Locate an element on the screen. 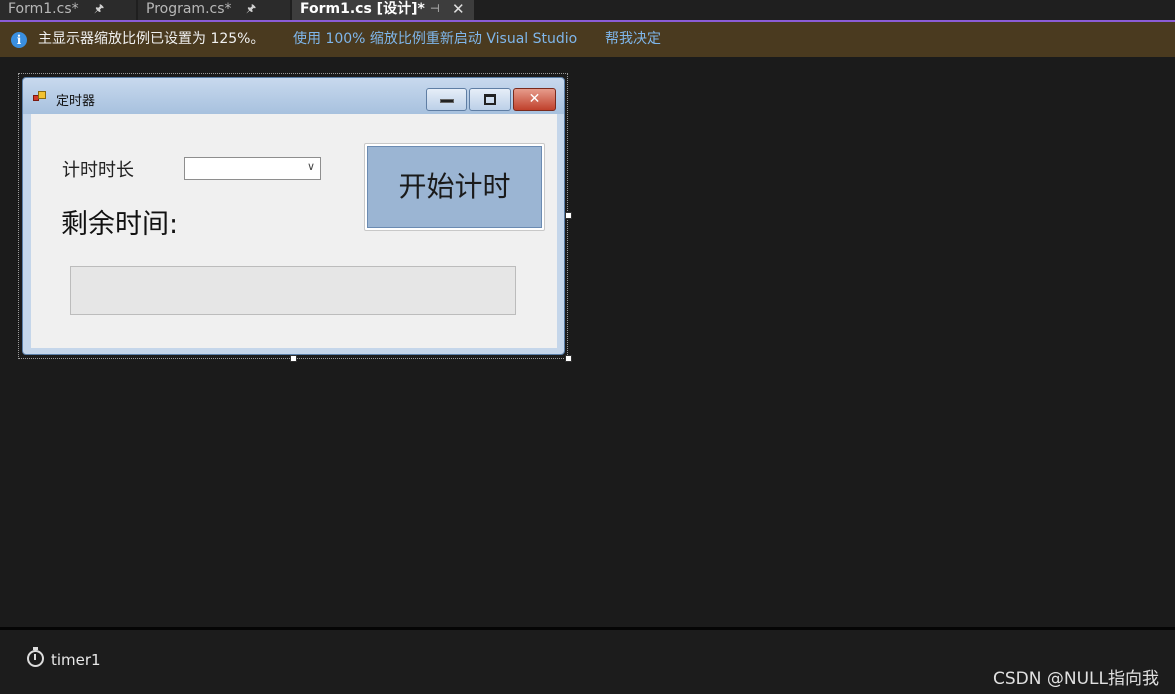  start-timer-button-label: 开始计时 is located at coordinates (454, 187).